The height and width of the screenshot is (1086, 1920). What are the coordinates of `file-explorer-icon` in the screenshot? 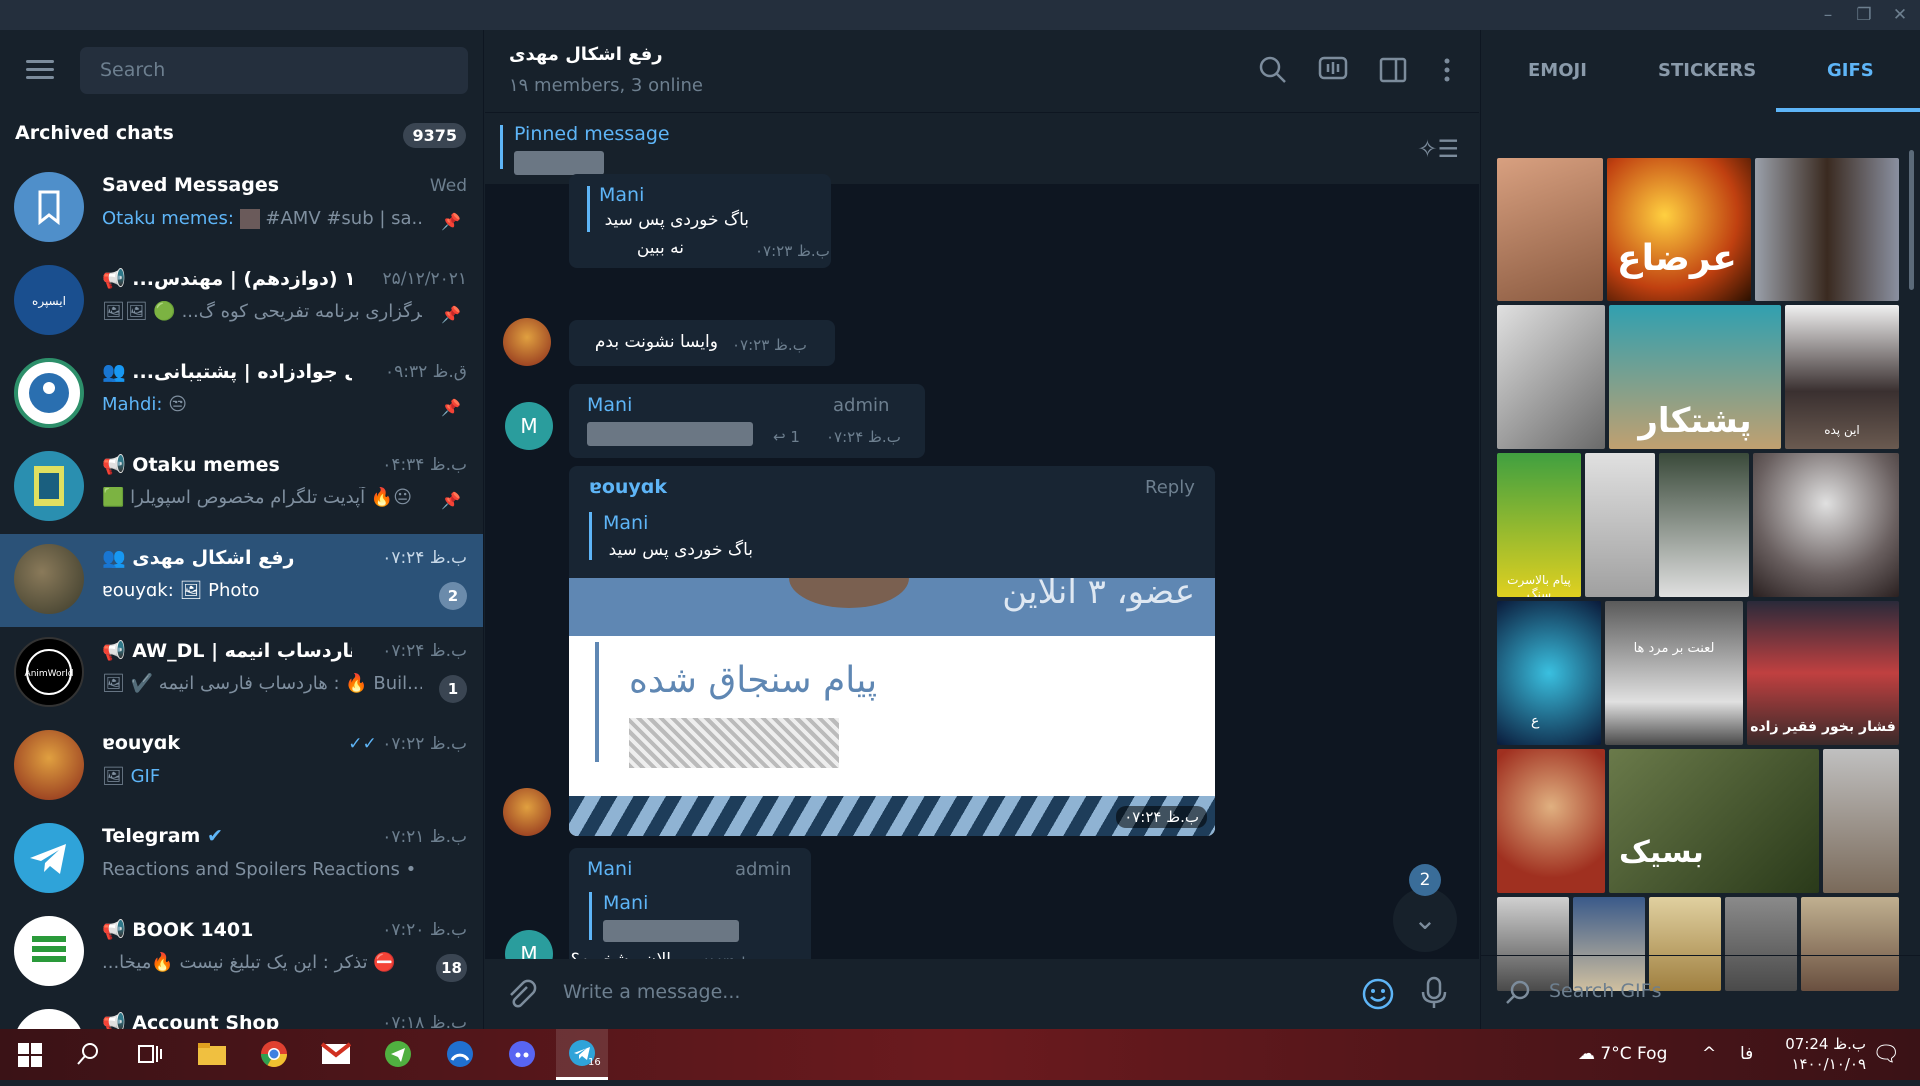 It's located at (212, 1054).